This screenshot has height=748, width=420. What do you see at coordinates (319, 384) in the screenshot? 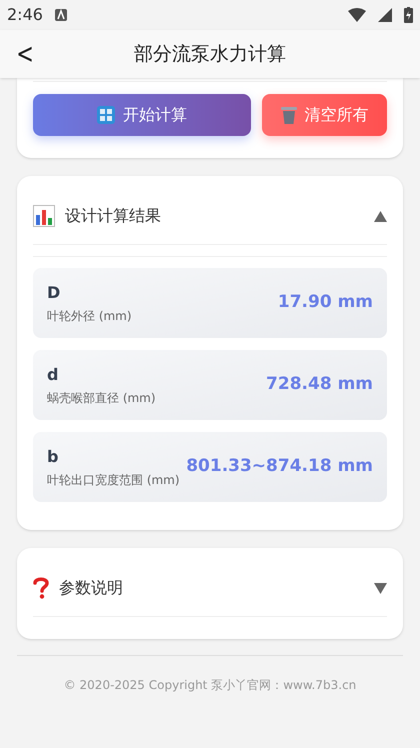
I see `result-value: 728.48 mm` at bounding box center [319, 384].